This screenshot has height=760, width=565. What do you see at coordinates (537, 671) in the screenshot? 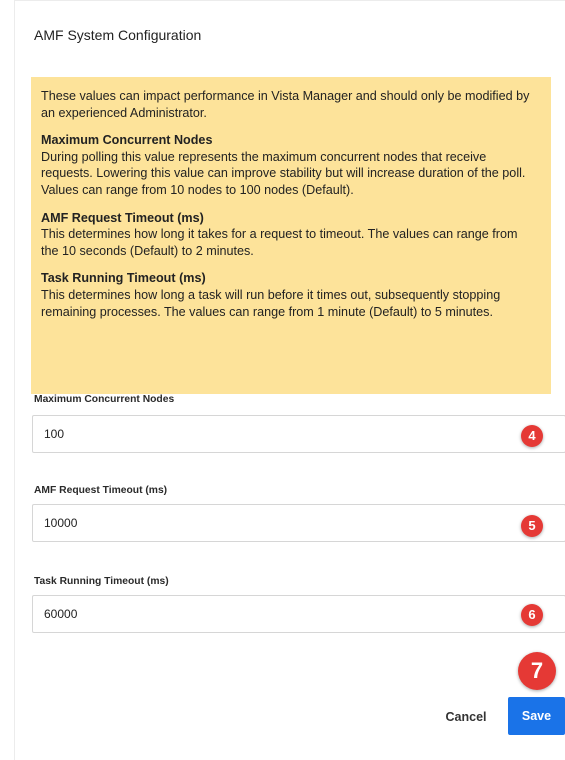
I see `step-badge-7: 7` at bounding box center [537, 671].